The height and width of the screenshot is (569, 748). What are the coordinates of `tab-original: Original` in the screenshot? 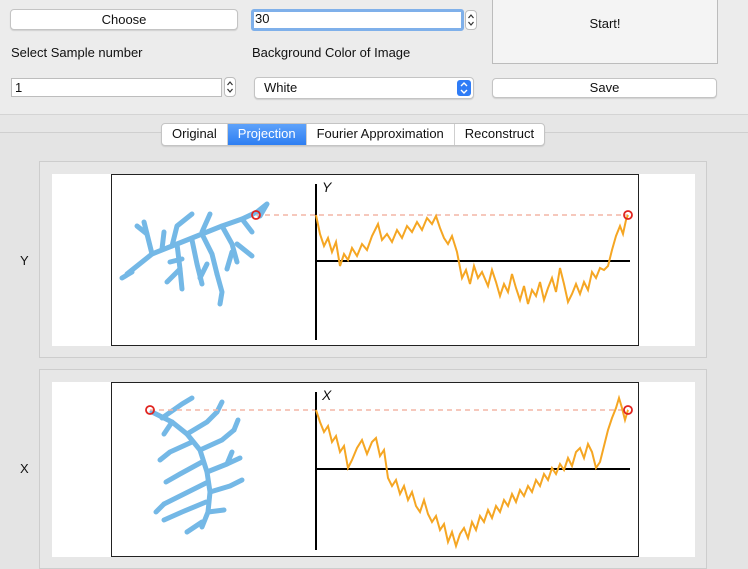 It's located at (195, 134).